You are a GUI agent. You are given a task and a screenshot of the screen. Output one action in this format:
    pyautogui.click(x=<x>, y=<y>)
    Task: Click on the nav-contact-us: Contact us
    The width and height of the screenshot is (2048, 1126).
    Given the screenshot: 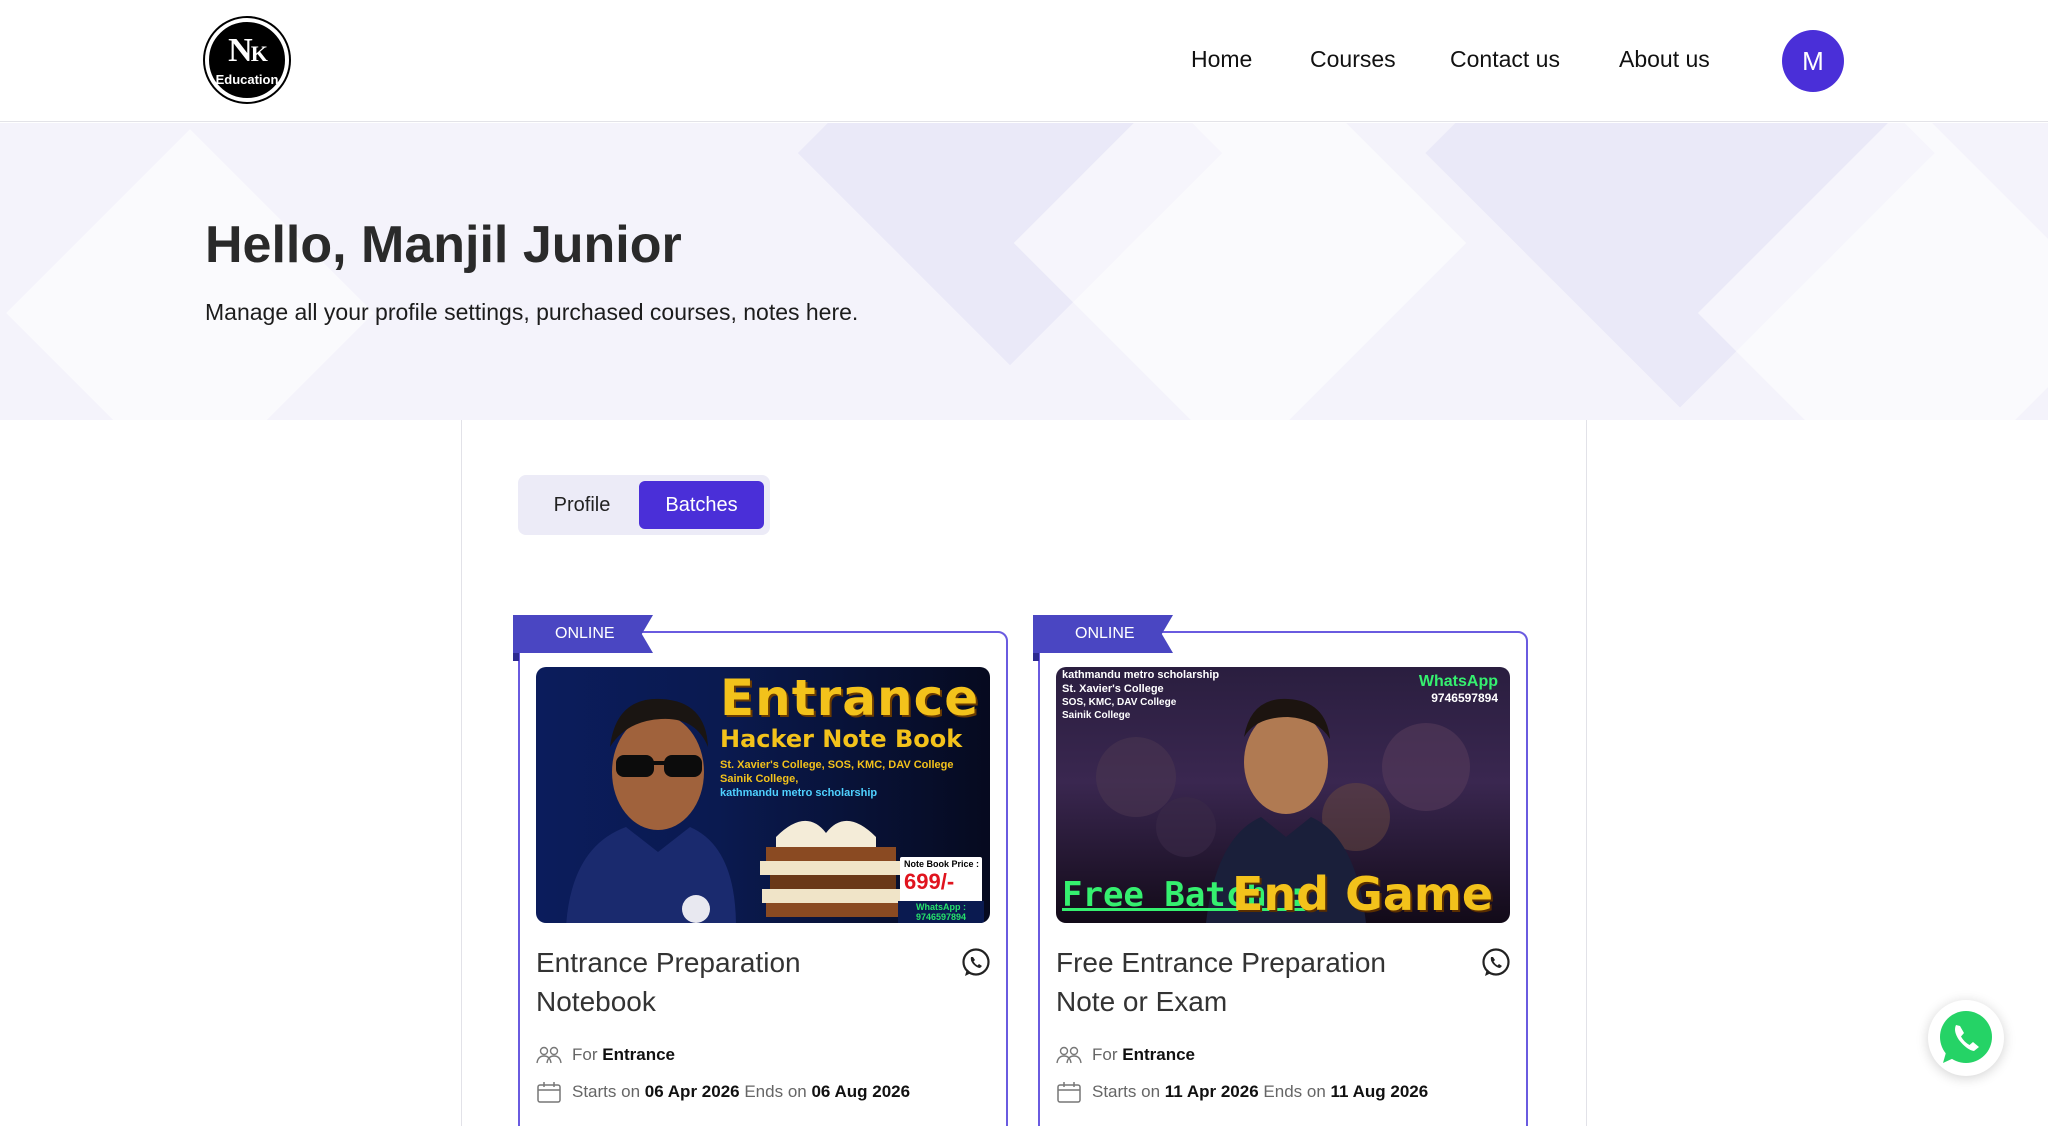 What is the action you would take?
    pyautogui.click(x=1505, y=59)
    